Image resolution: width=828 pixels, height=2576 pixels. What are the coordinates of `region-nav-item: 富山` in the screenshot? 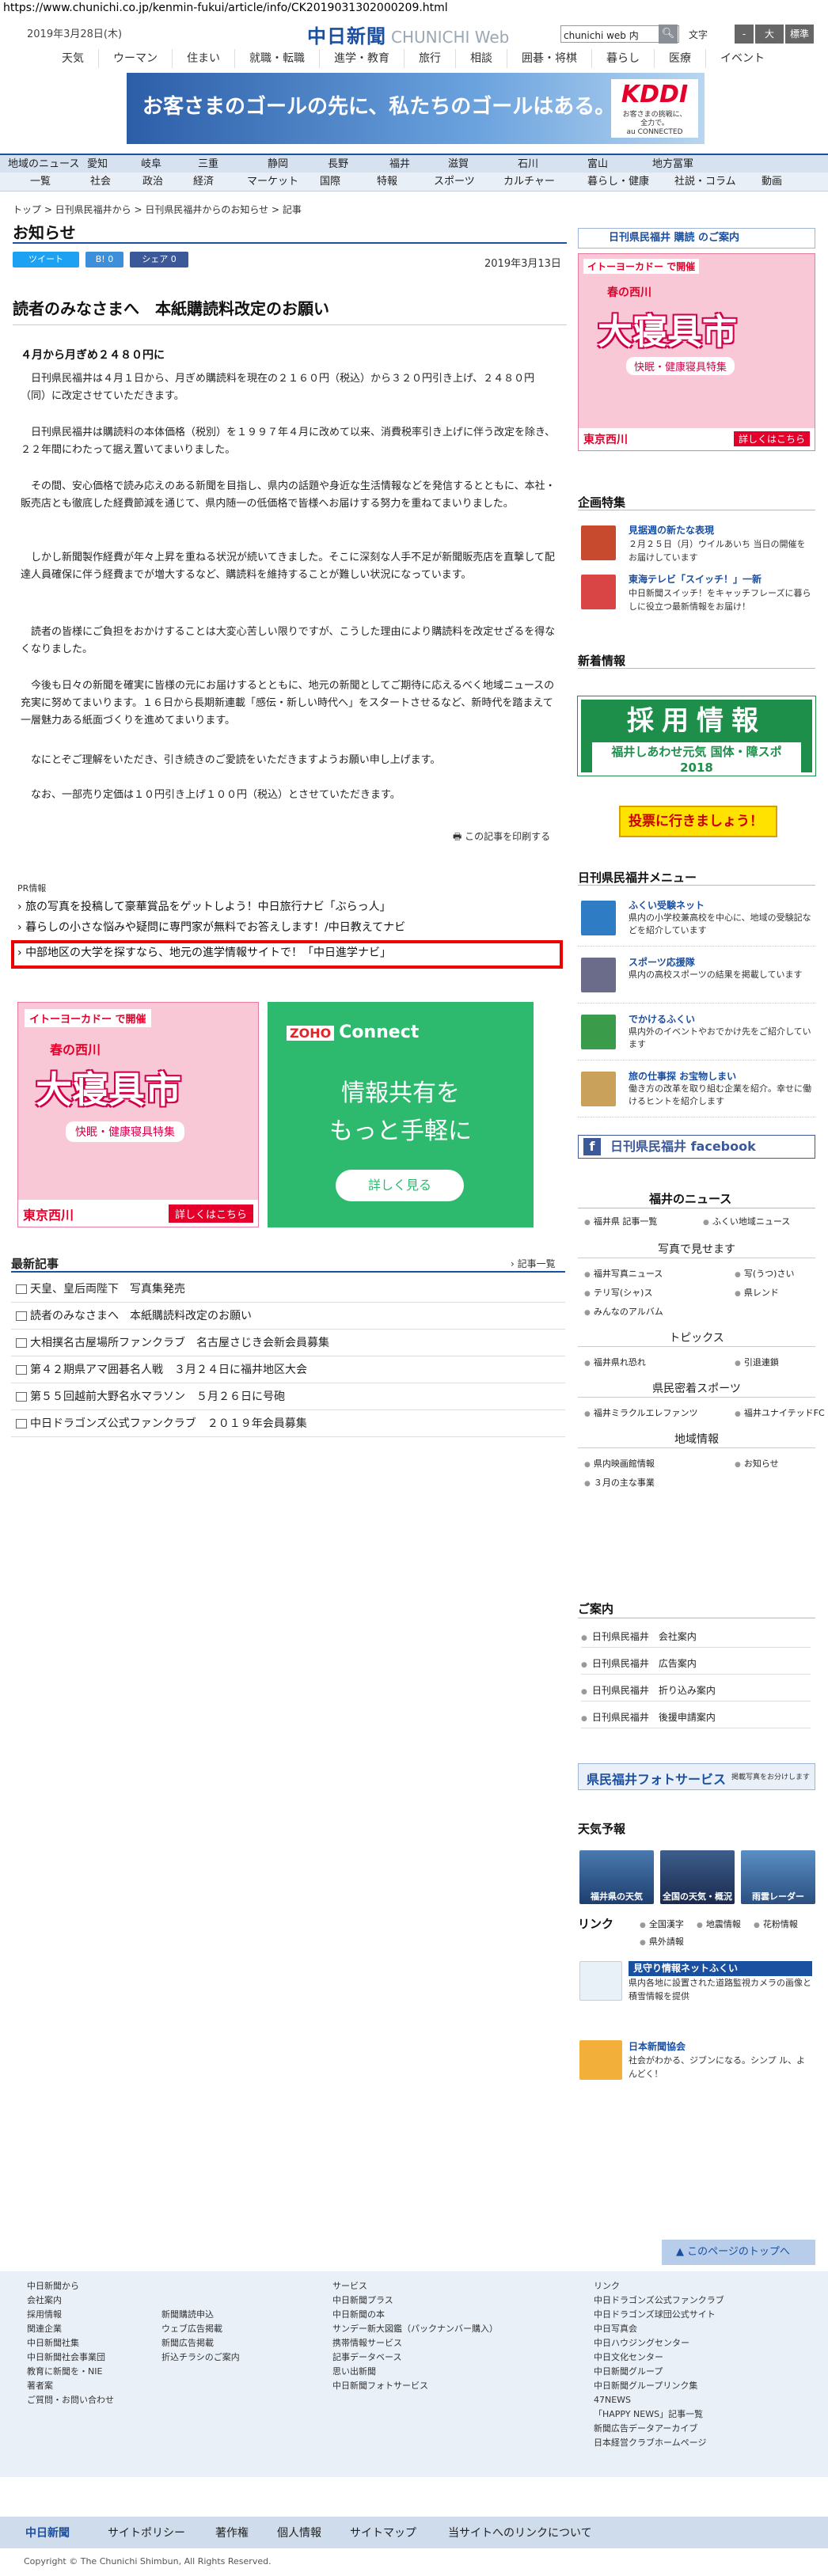 It's located at (597, 164).